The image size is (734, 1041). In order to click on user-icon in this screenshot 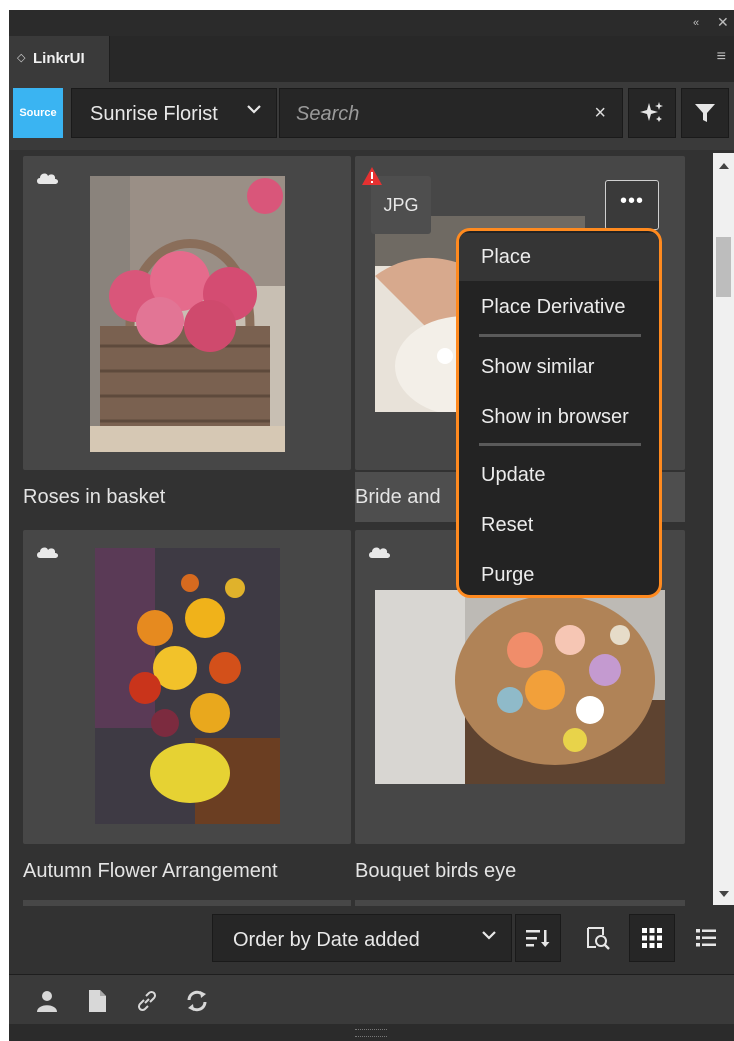, I will do `click(47, 1001)`.